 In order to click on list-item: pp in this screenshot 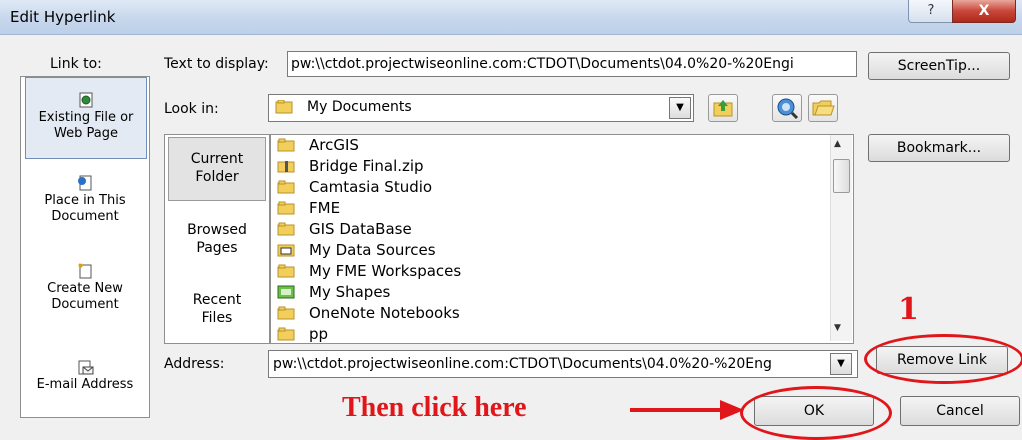, I will do `click(303, 333)`.